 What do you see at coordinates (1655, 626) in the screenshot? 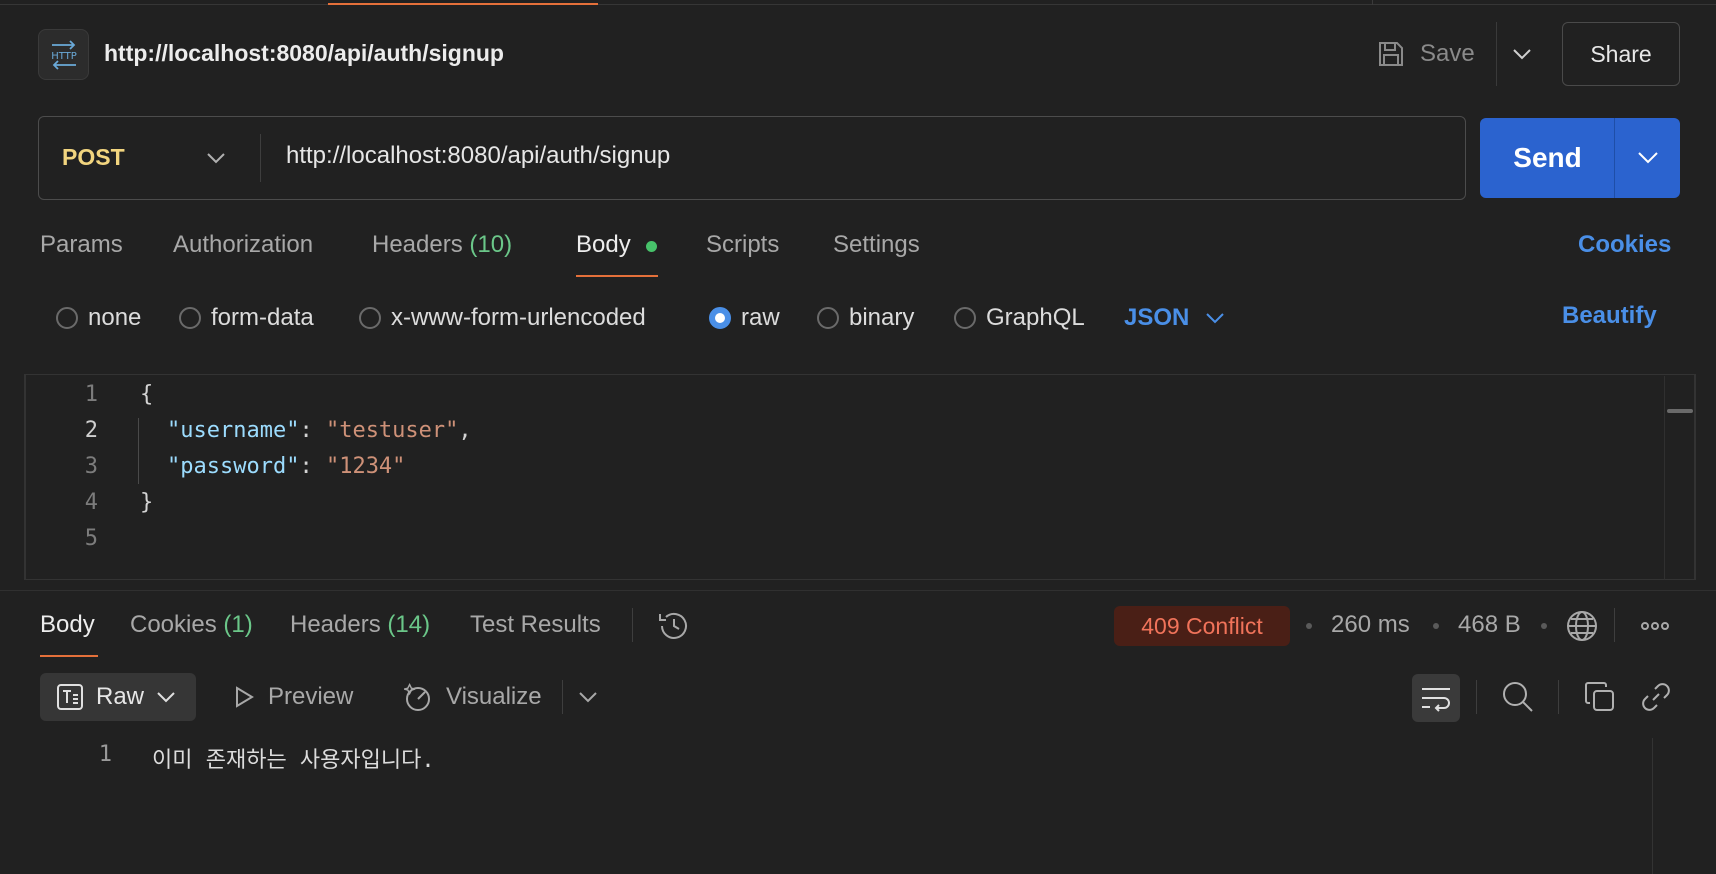
I see `more-options-icon` at bounding box center [1655, 626].